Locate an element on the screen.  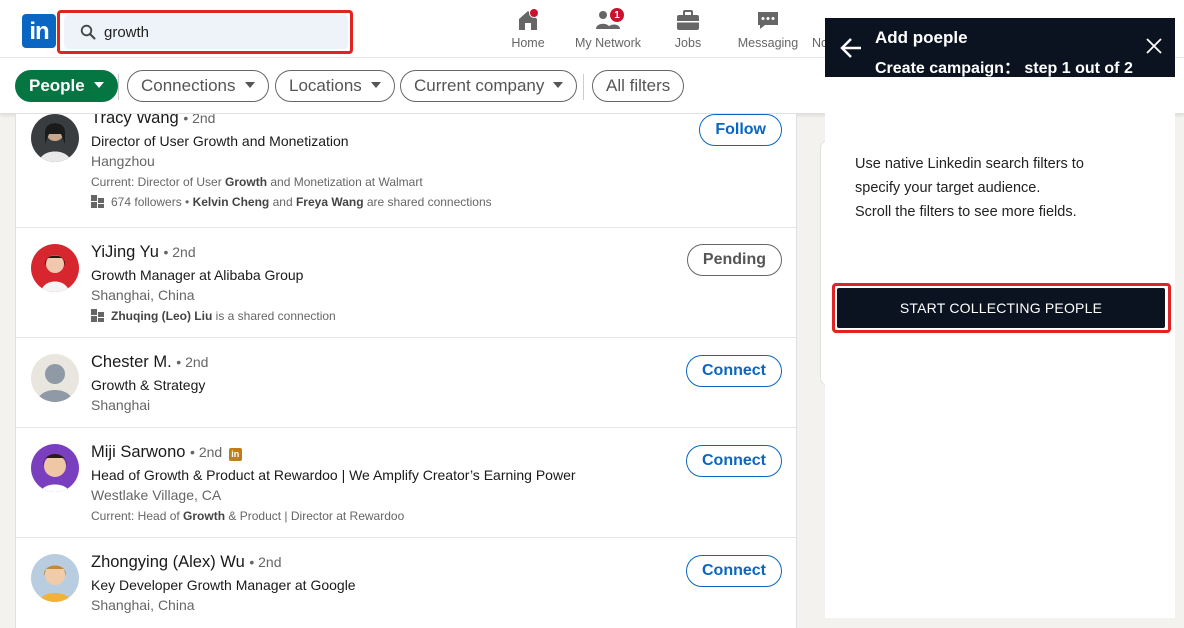
filter-current-company-label: Current company is located at coordinates (479, 85).